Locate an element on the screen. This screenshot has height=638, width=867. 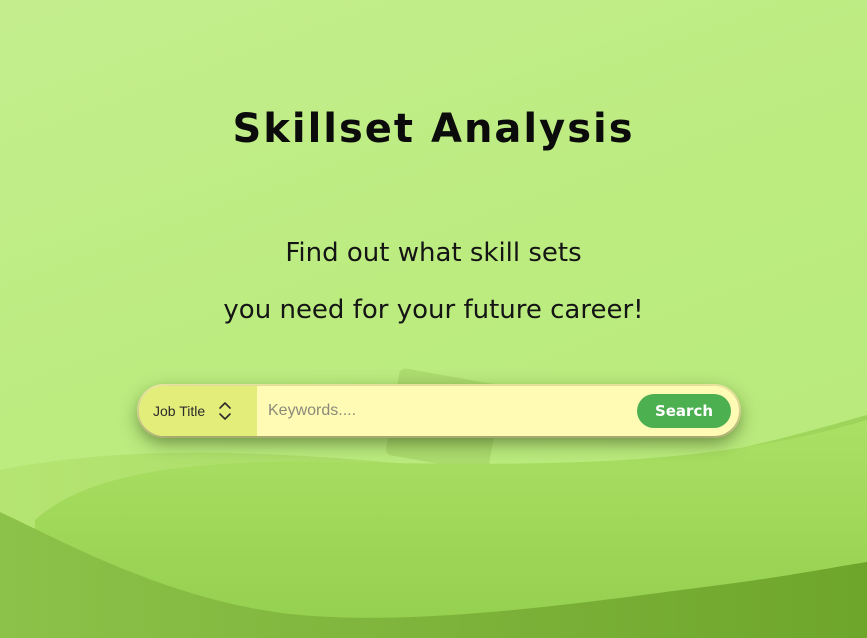
keyword-search-input is located at coordinates (447, 411).